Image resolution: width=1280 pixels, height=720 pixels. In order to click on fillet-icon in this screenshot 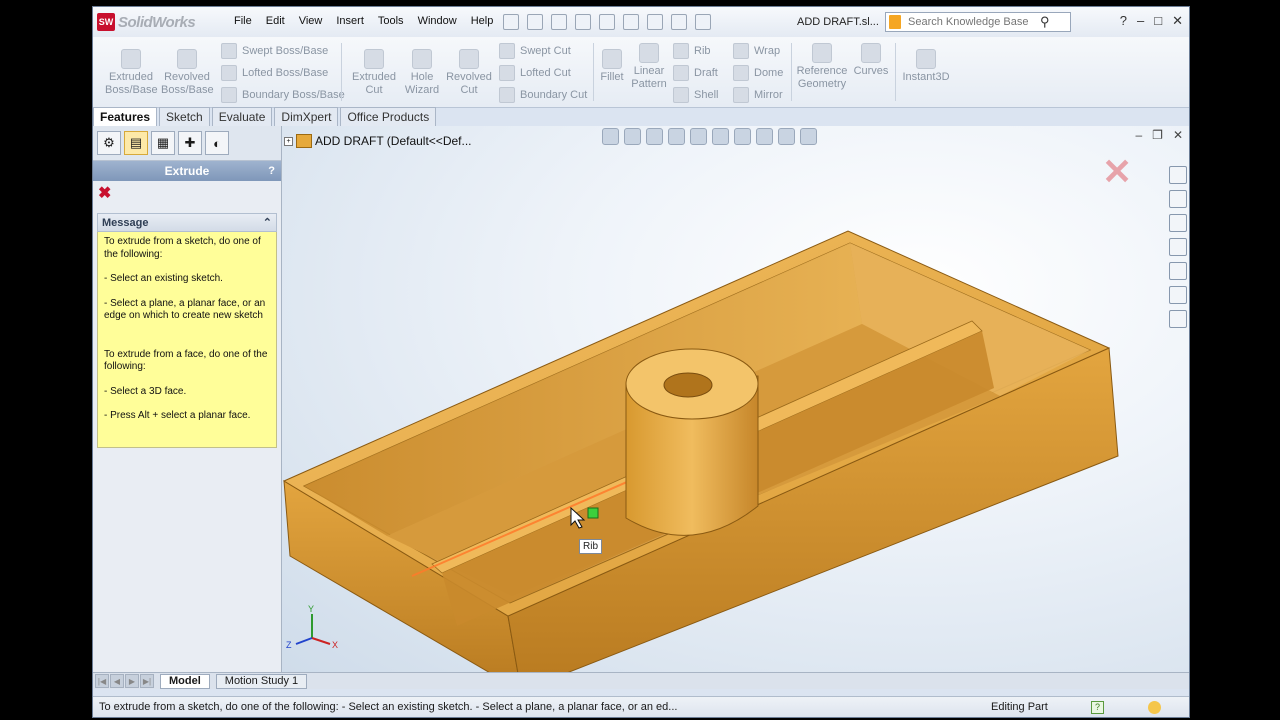, I will do `click(612, 59)`.